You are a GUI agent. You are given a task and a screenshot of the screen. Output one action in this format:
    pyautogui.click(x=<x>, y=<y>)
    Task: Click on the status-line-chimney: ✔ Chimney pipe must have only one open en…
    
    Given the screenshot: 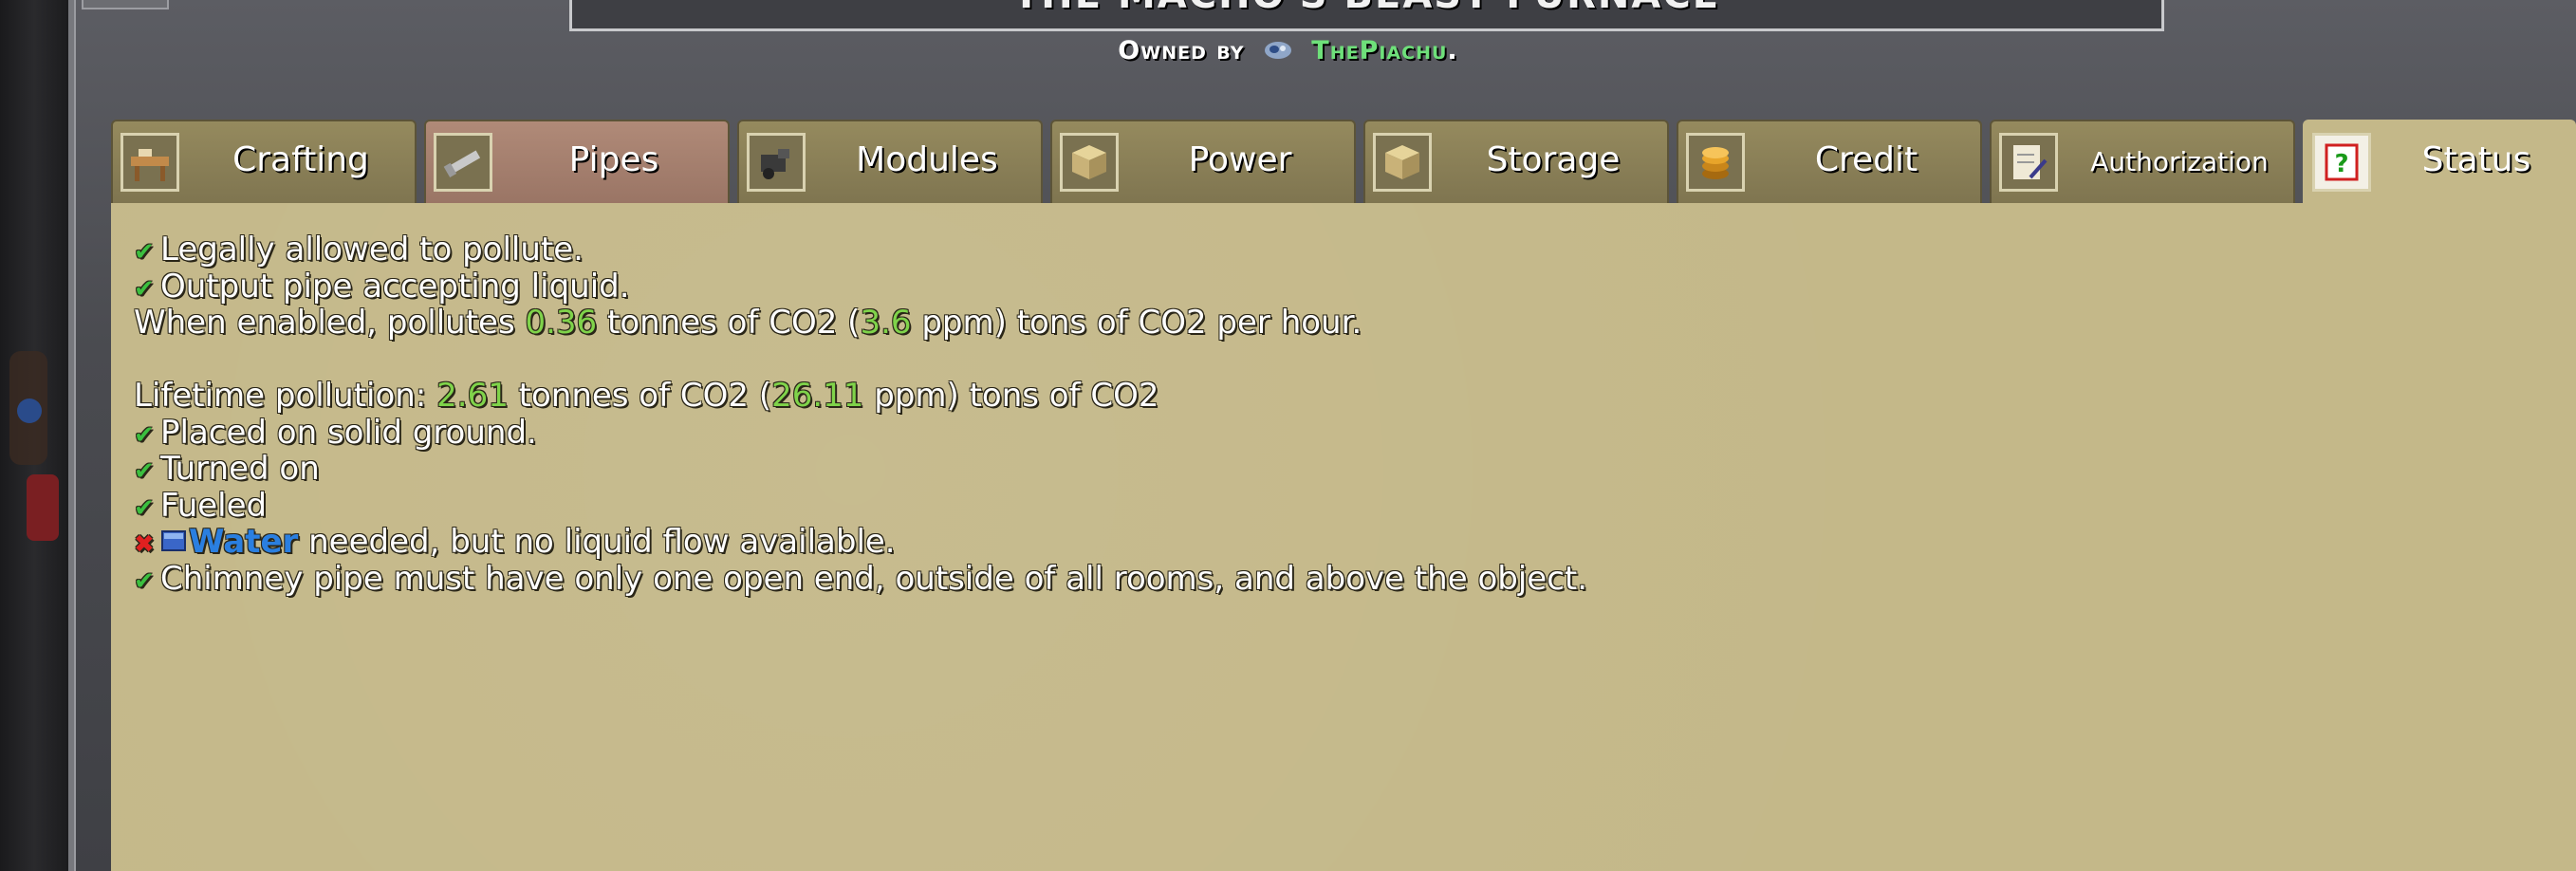 What is the action you would take?
    pyautogui.click(x=1345, y=579)
    